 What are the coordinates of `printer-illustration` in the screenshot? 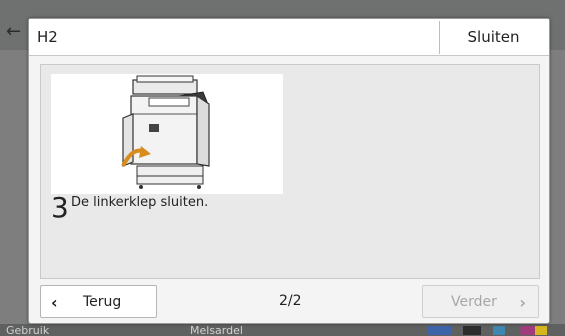 It's located at (167, 134).